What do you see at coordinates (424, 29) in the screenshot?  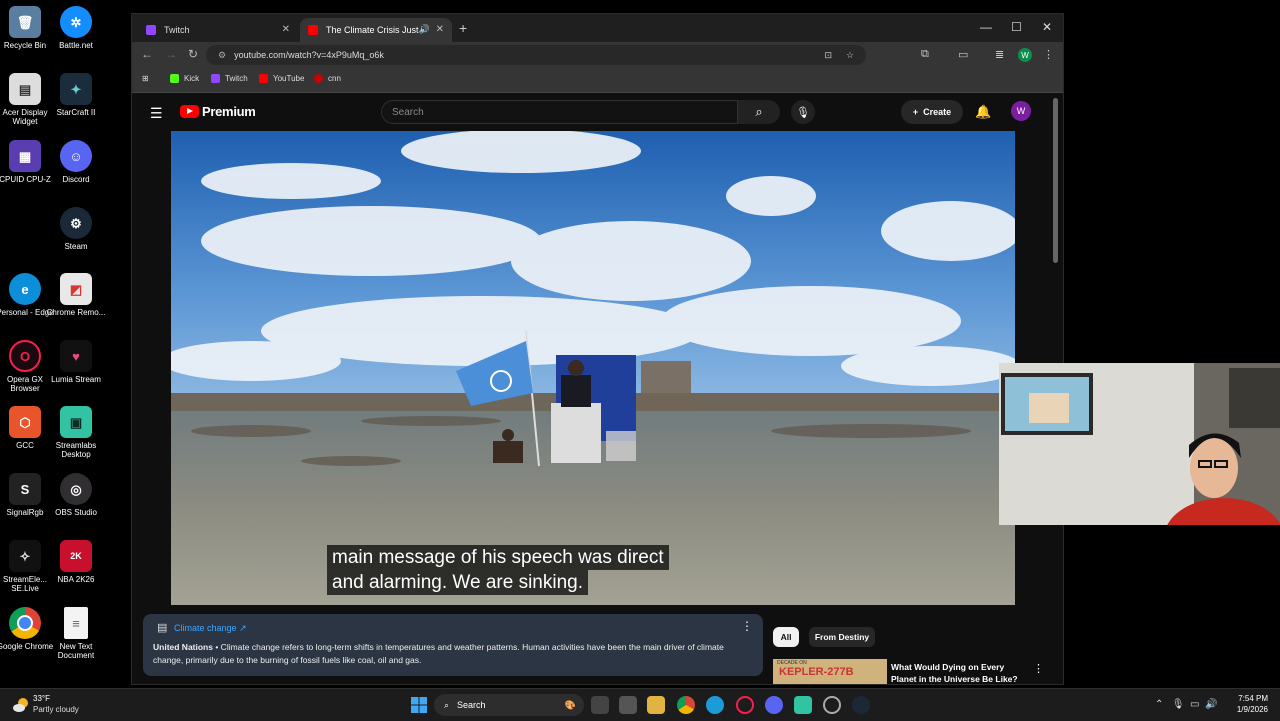 I see `audio-playing-icon: 🔊` at bounding box center [424, 29].